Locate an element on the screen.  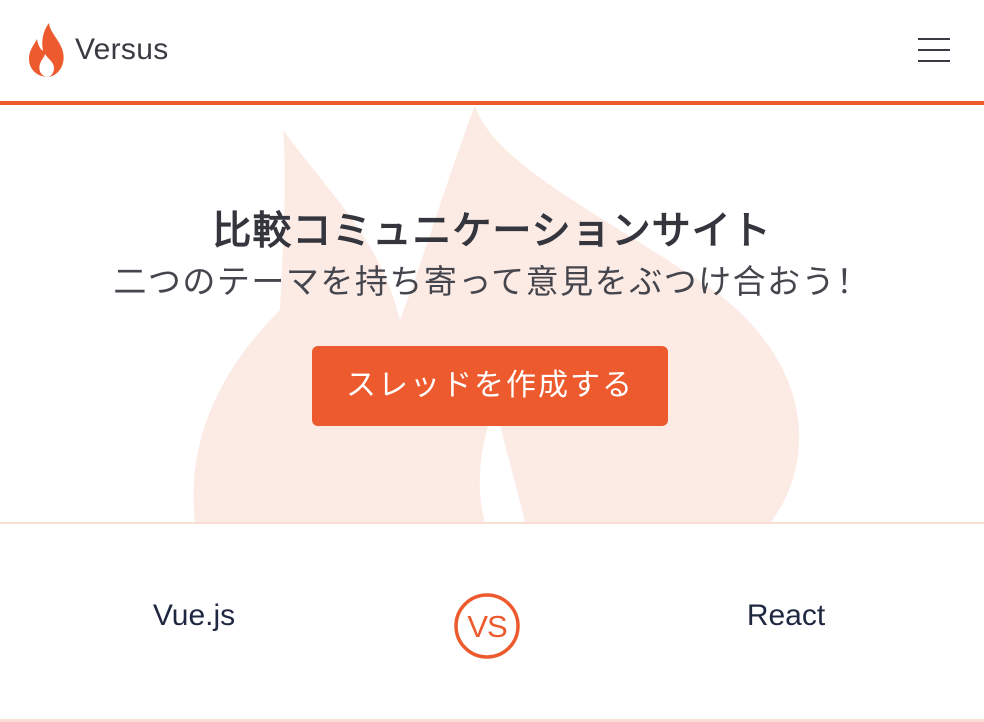
topic-right: React is located at coordinates (786, 616).